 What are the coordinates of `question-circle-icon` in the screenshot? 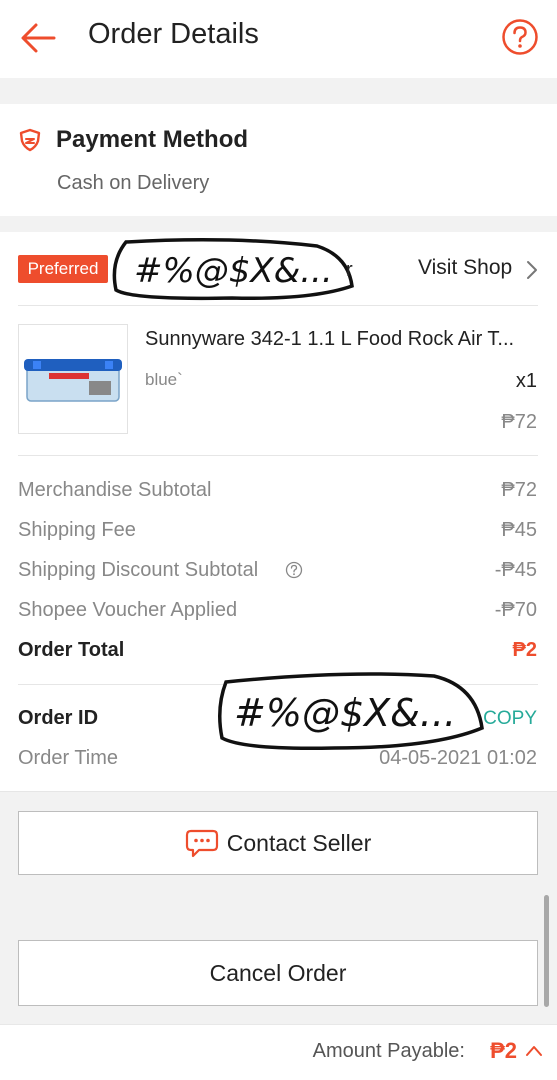 It's located at (520, 37).